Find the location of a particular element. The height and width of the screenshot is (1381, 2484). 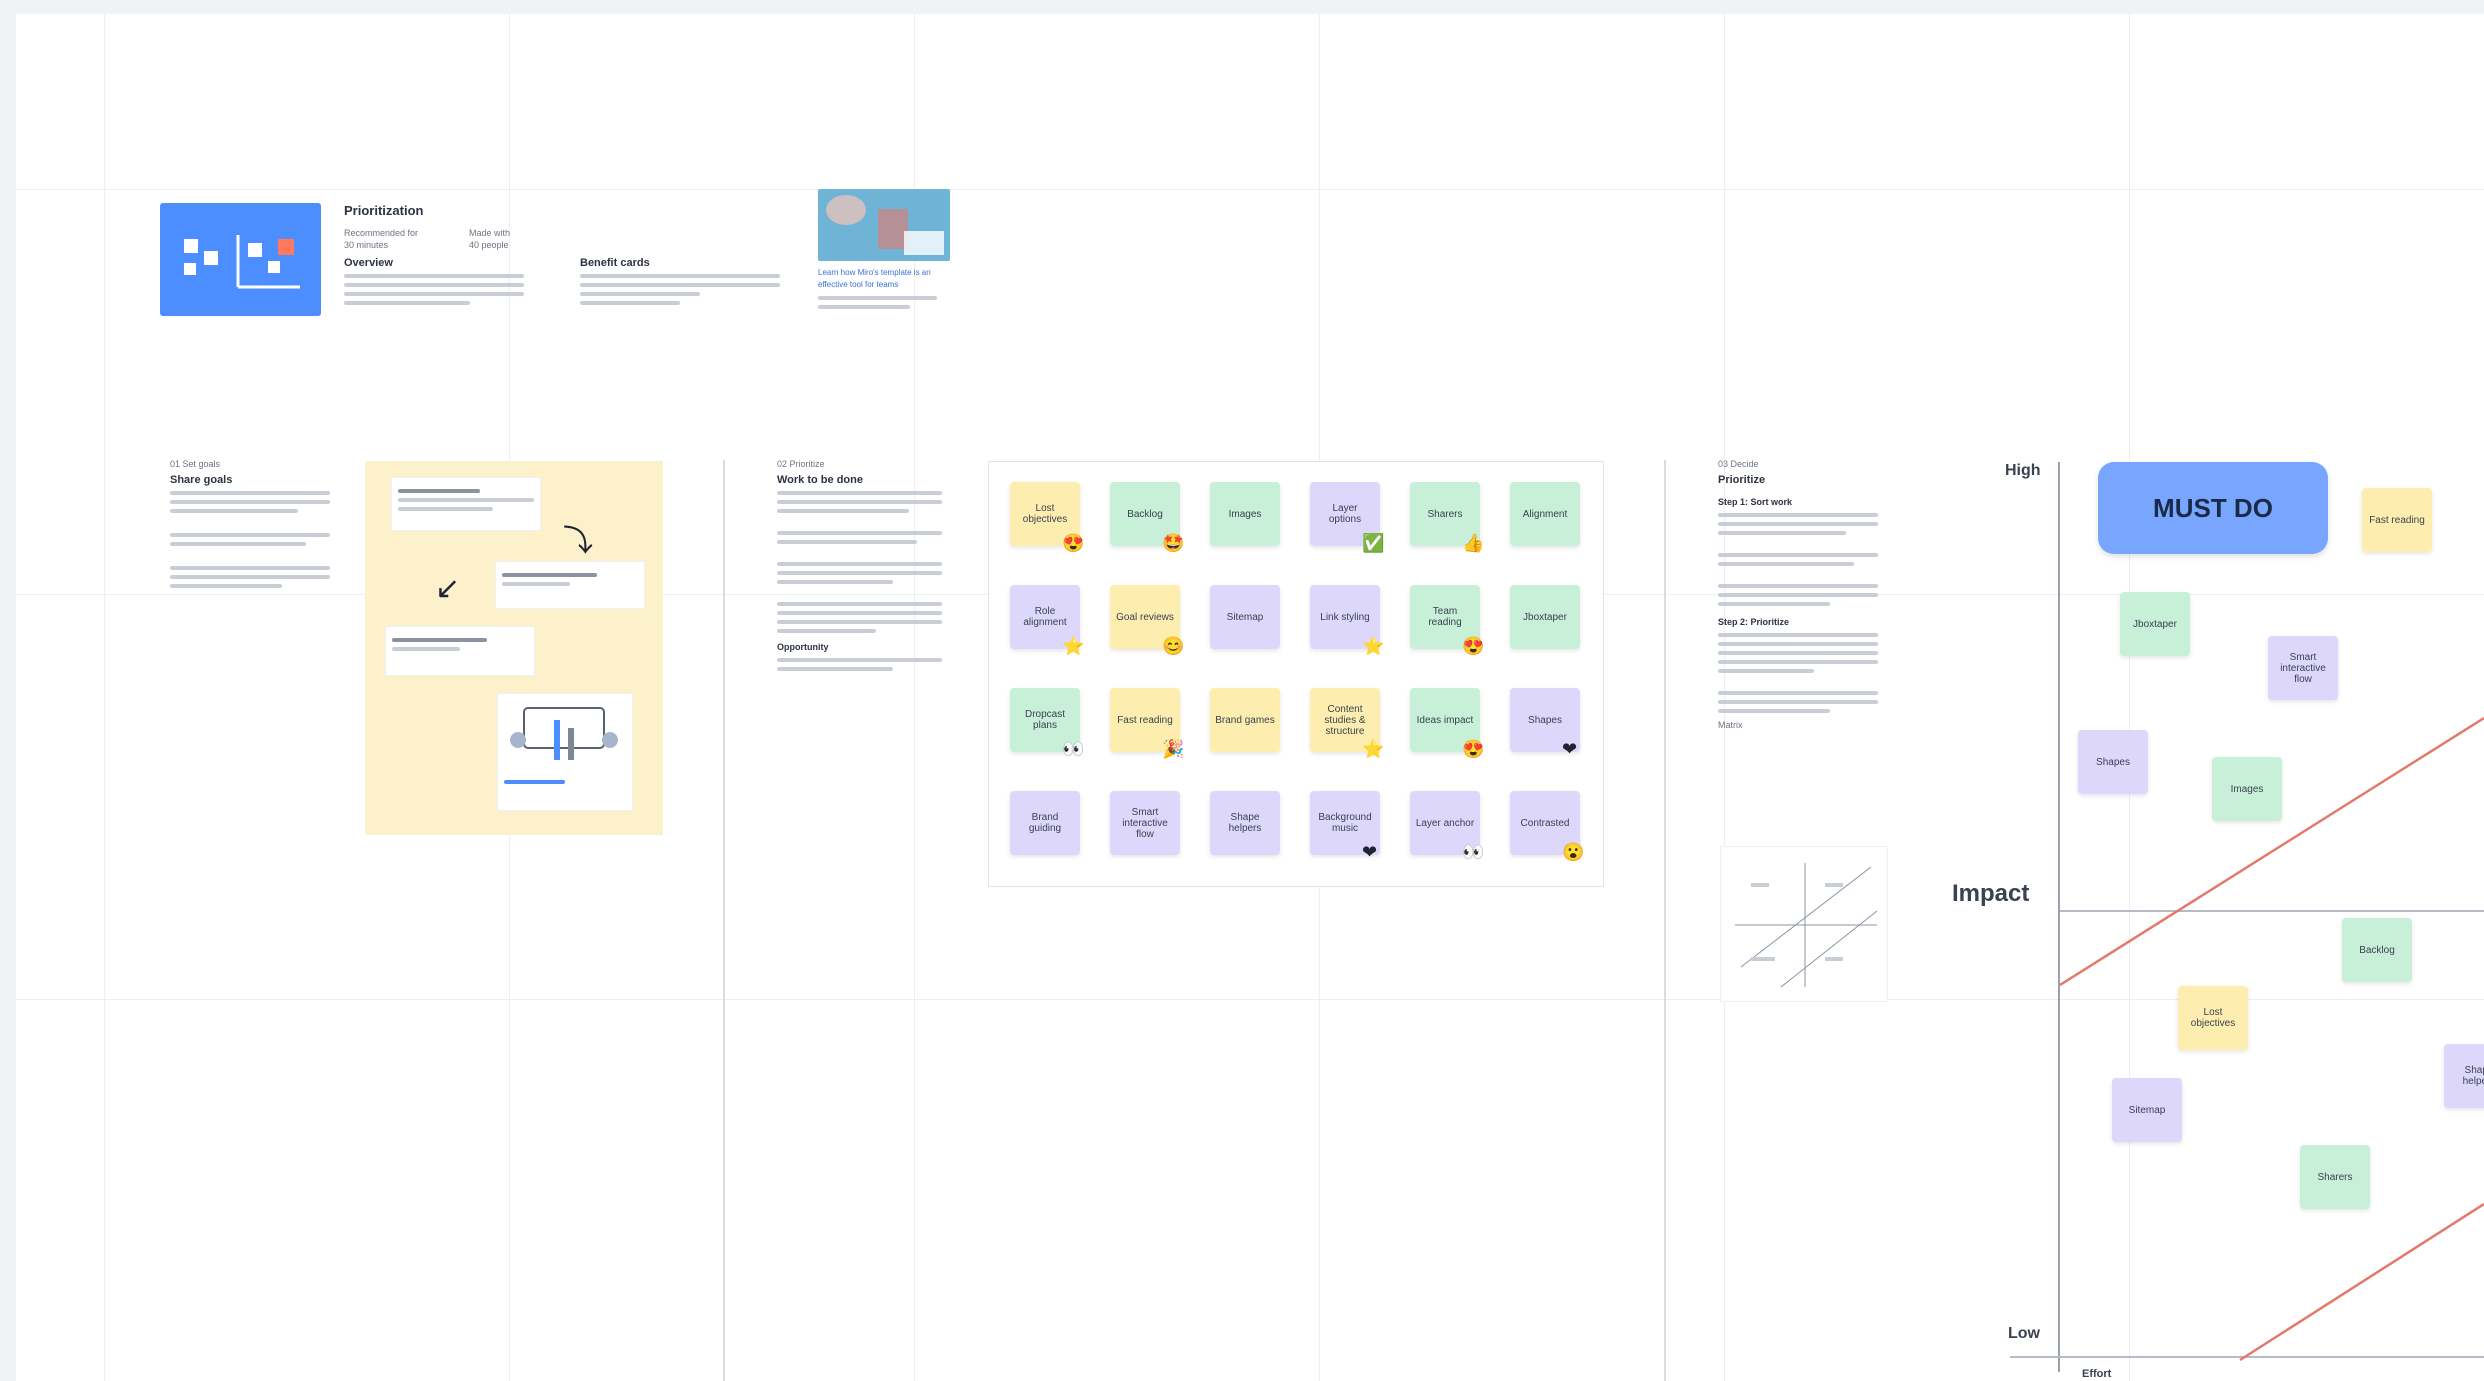

goals-tag: 01 Set goals is located at coordinates (195, 464).